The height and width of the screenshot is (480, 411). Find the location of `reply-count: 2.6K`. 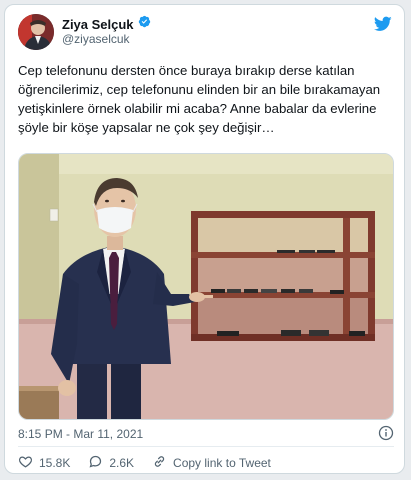

reply-count: 2.6K is located at coordinates (122, 463).